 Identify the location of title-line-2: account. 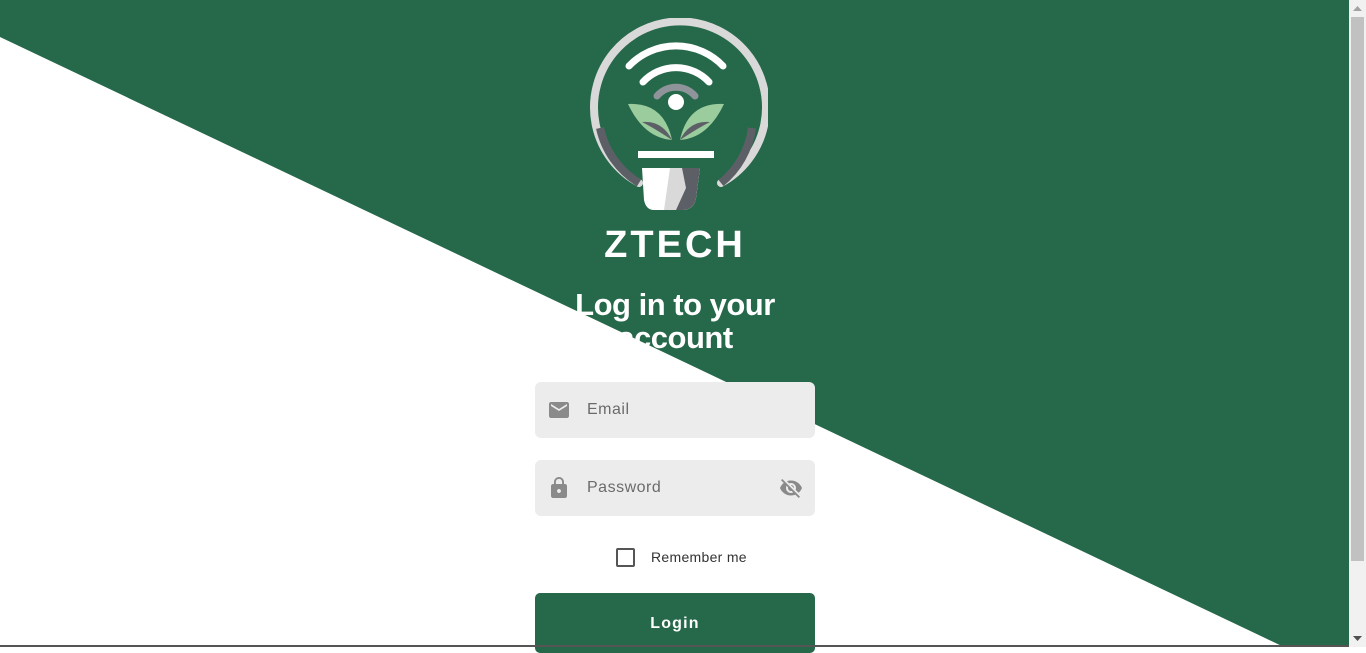
(675, 337).